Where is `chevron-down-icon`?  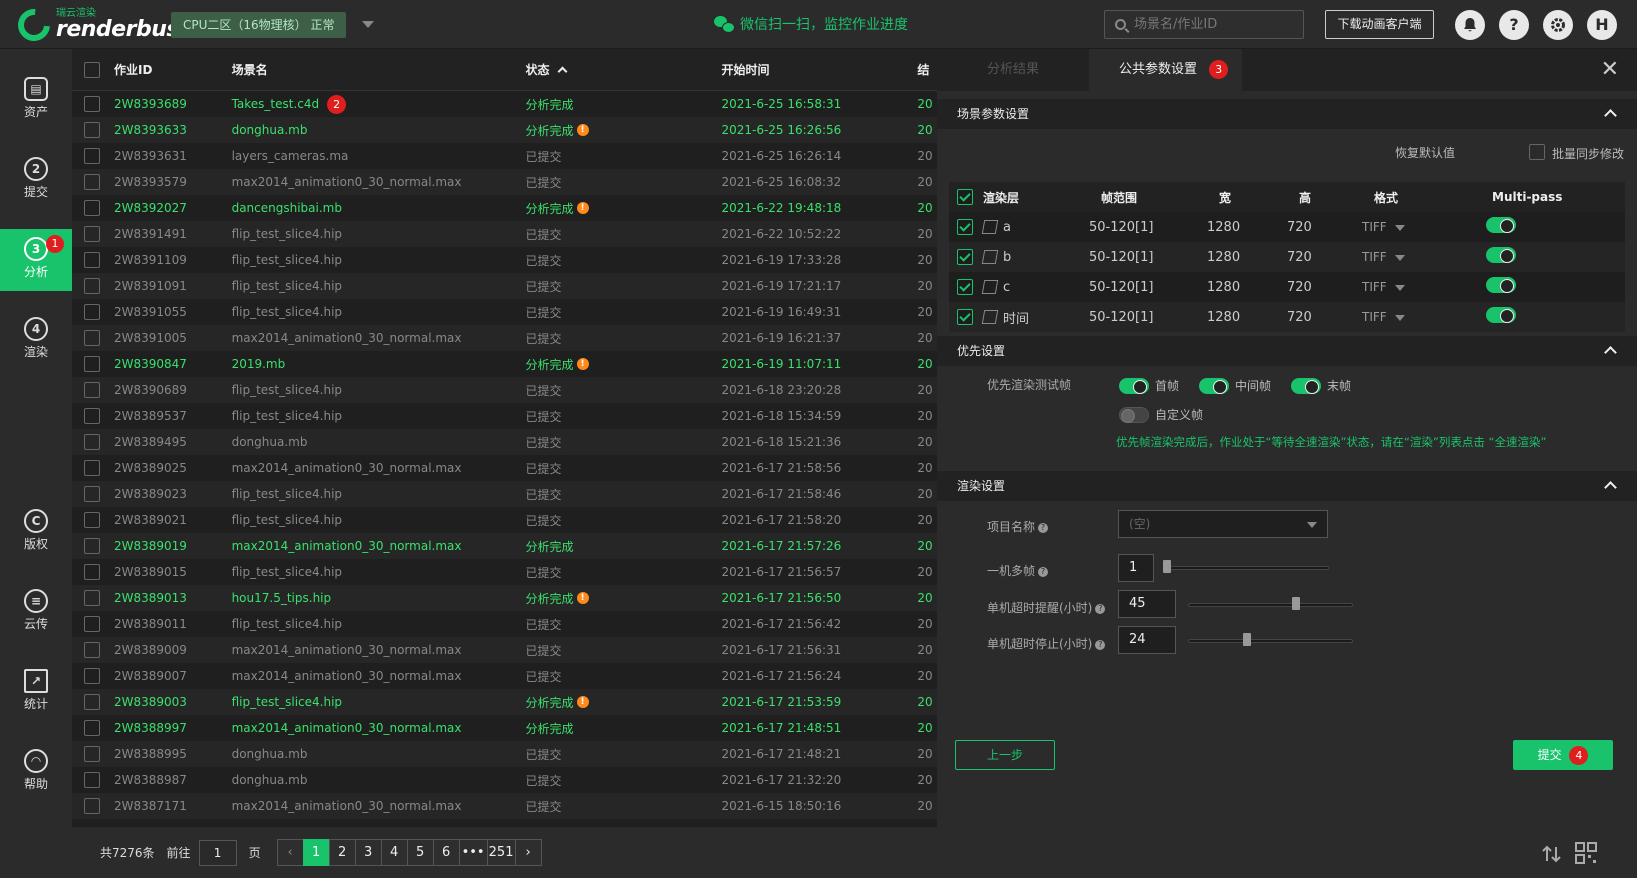
chevron-down-icon is located at coordinates (368, 24).